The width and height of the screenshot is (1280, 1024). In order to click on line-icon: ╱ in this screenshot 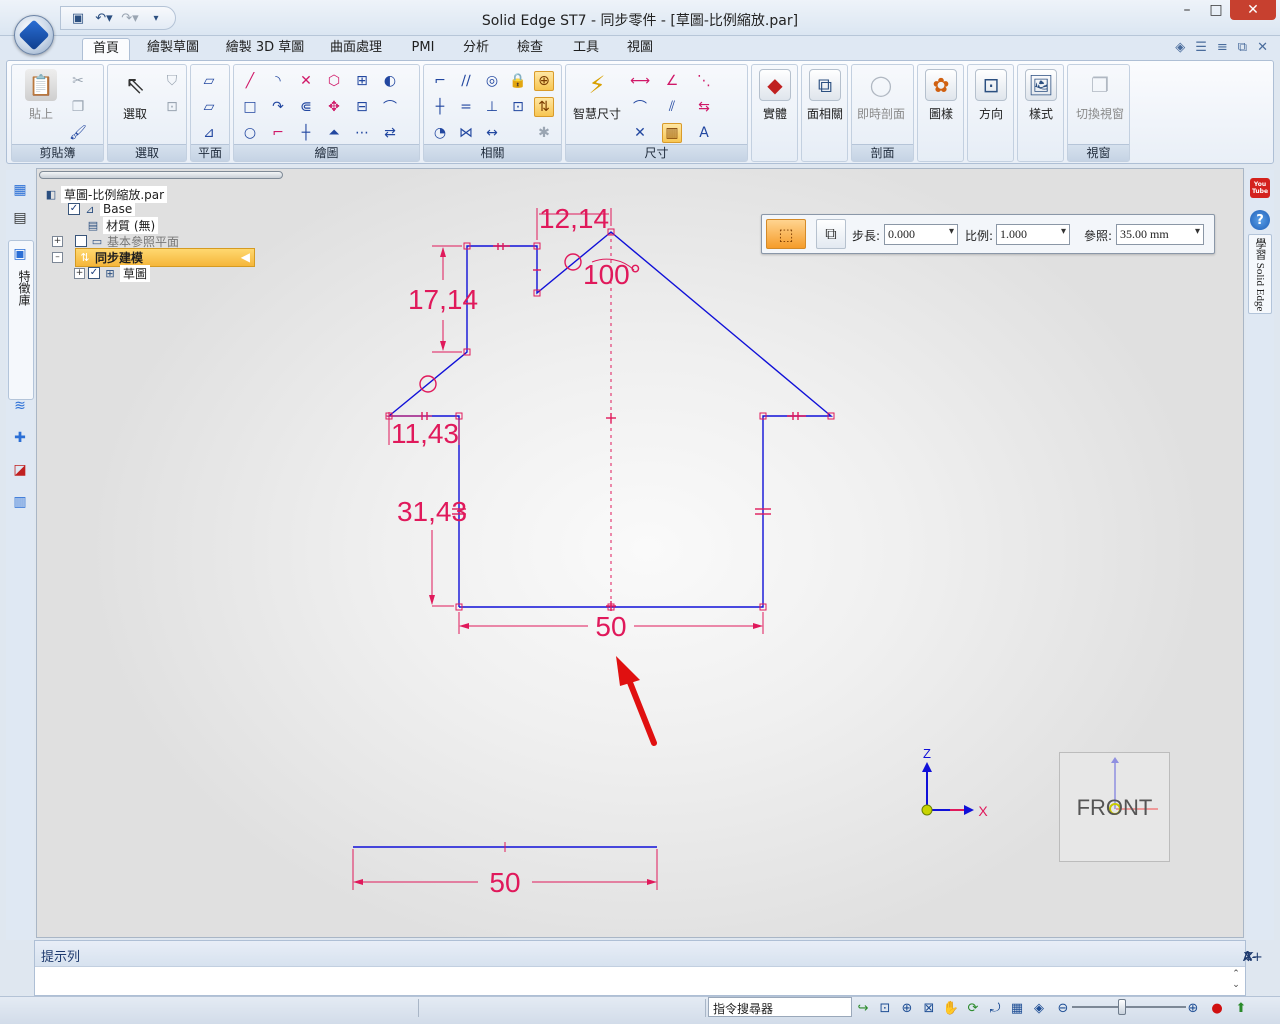, I will do `click(250, 81)`.